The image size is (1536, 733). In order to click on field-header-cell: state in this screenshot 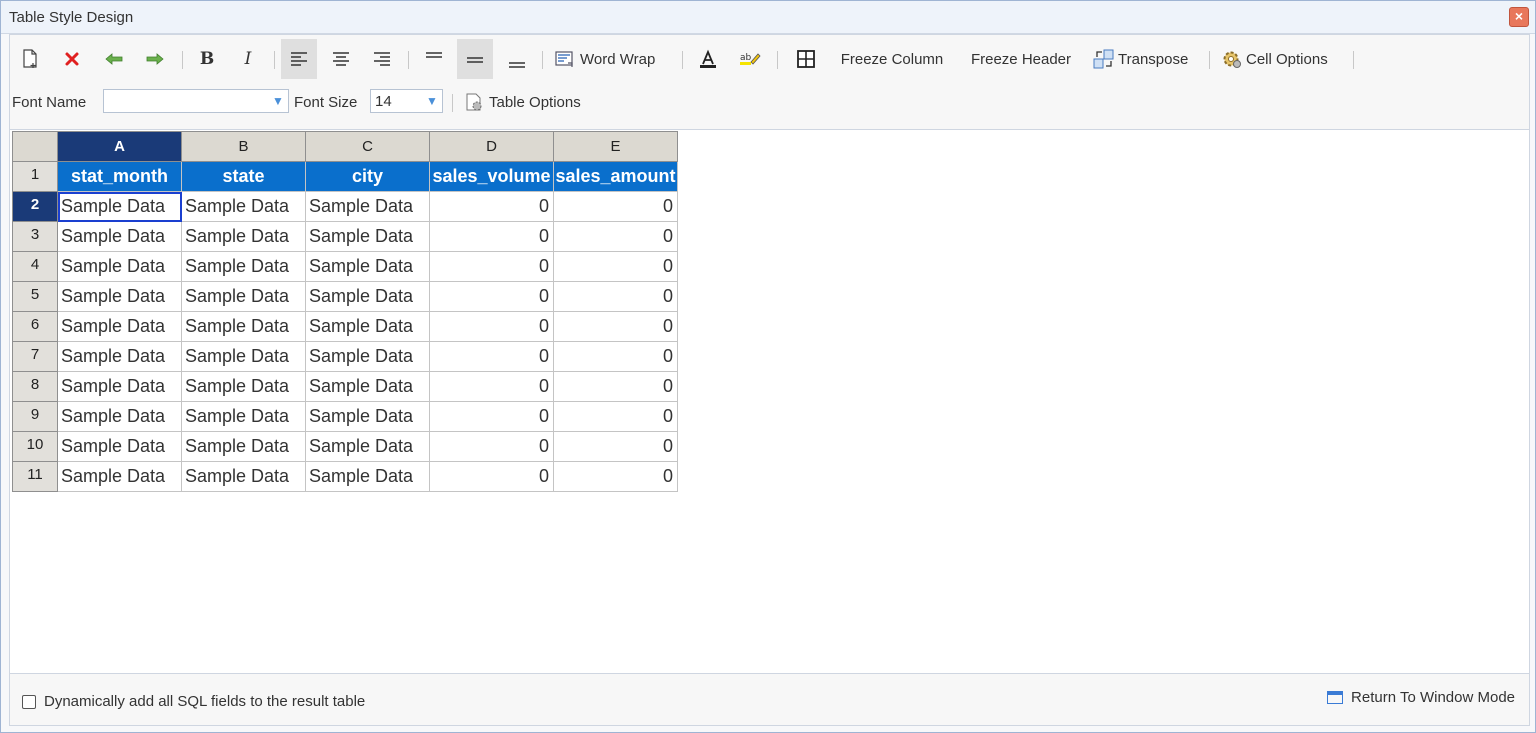, I will do `click(243, 176)`.